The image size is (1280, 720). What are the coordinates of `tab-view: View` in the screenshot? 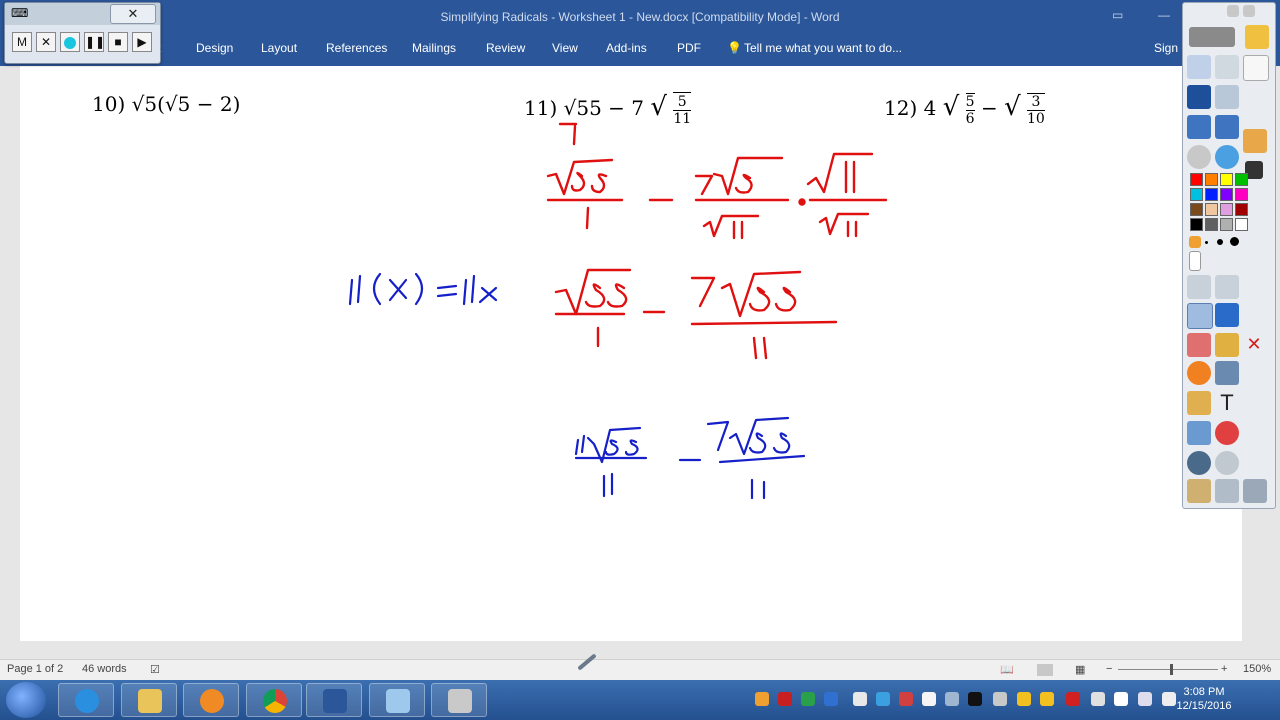 It's located at (565, 48).